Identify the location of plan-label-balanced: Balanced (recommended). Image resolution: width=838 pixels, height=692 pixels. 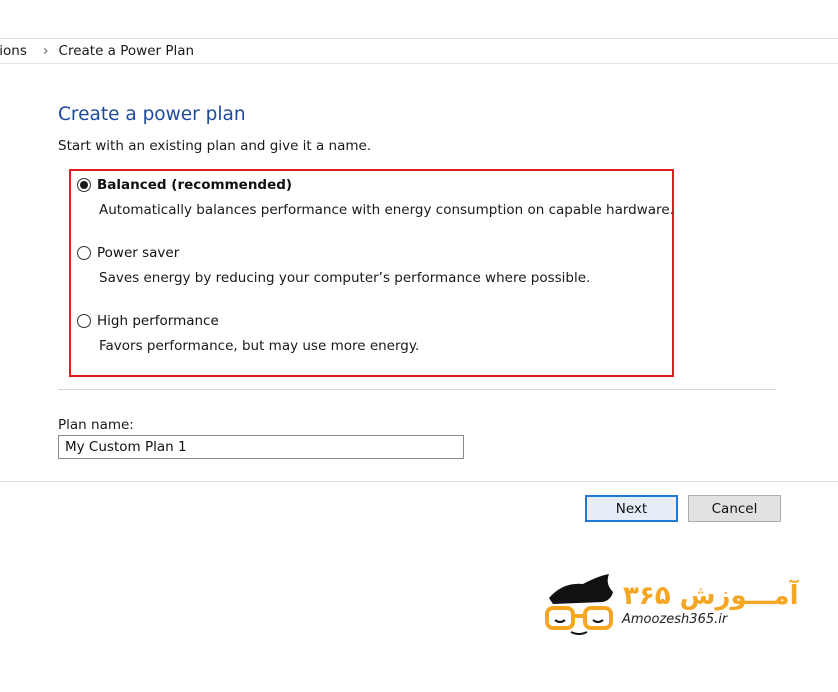
(194, 185).